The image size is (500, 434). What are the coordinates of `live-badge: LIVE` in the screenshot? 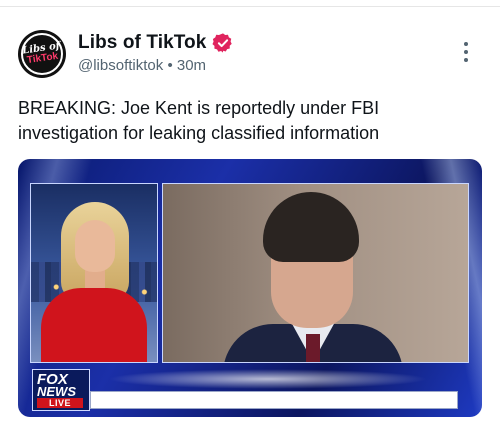 It's located at (60, 403).